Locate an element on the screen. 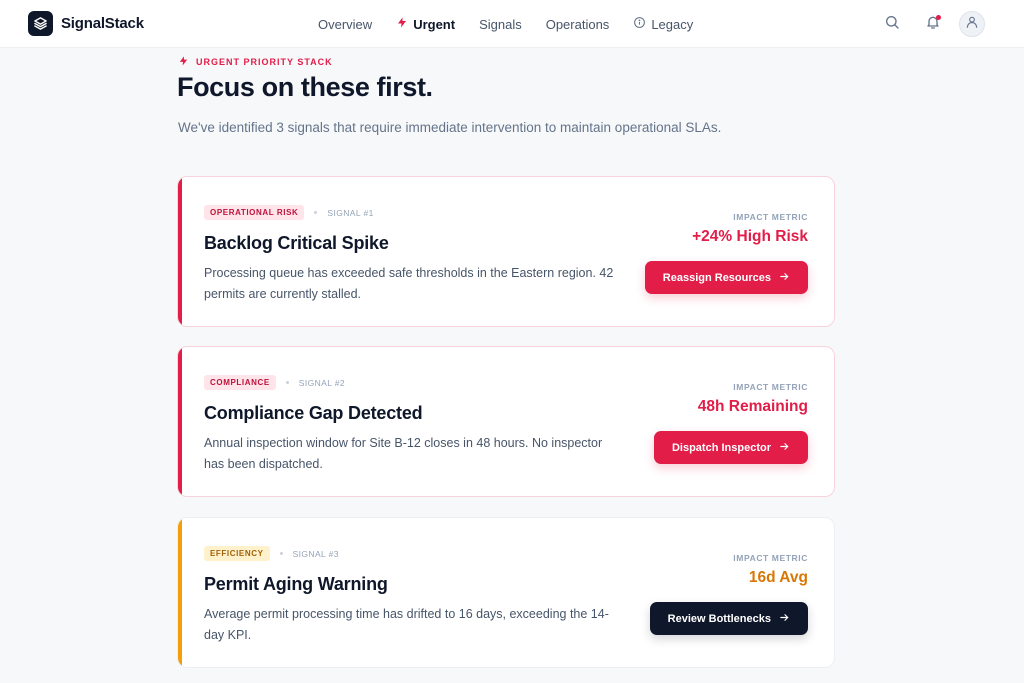 The width and height of the screenshot is (1024, 683). category-badge: COMPLIANCE is located at coordinates (240, 382).